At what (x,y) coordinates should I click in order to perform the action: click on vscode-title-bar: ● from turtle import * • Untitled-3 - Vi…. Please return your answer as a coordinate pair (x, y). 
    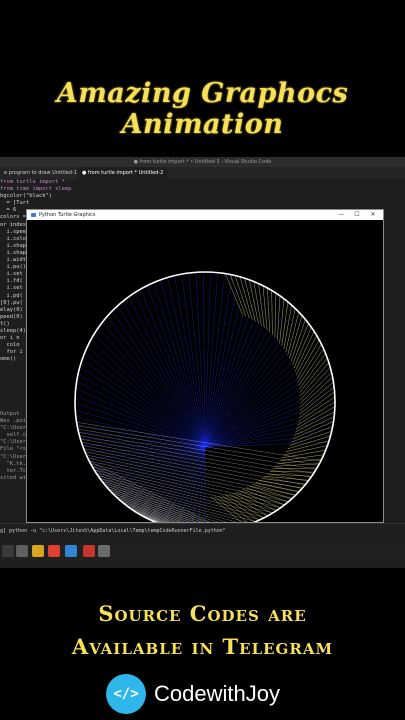
    Looking at the image, I should click on (202, 162).